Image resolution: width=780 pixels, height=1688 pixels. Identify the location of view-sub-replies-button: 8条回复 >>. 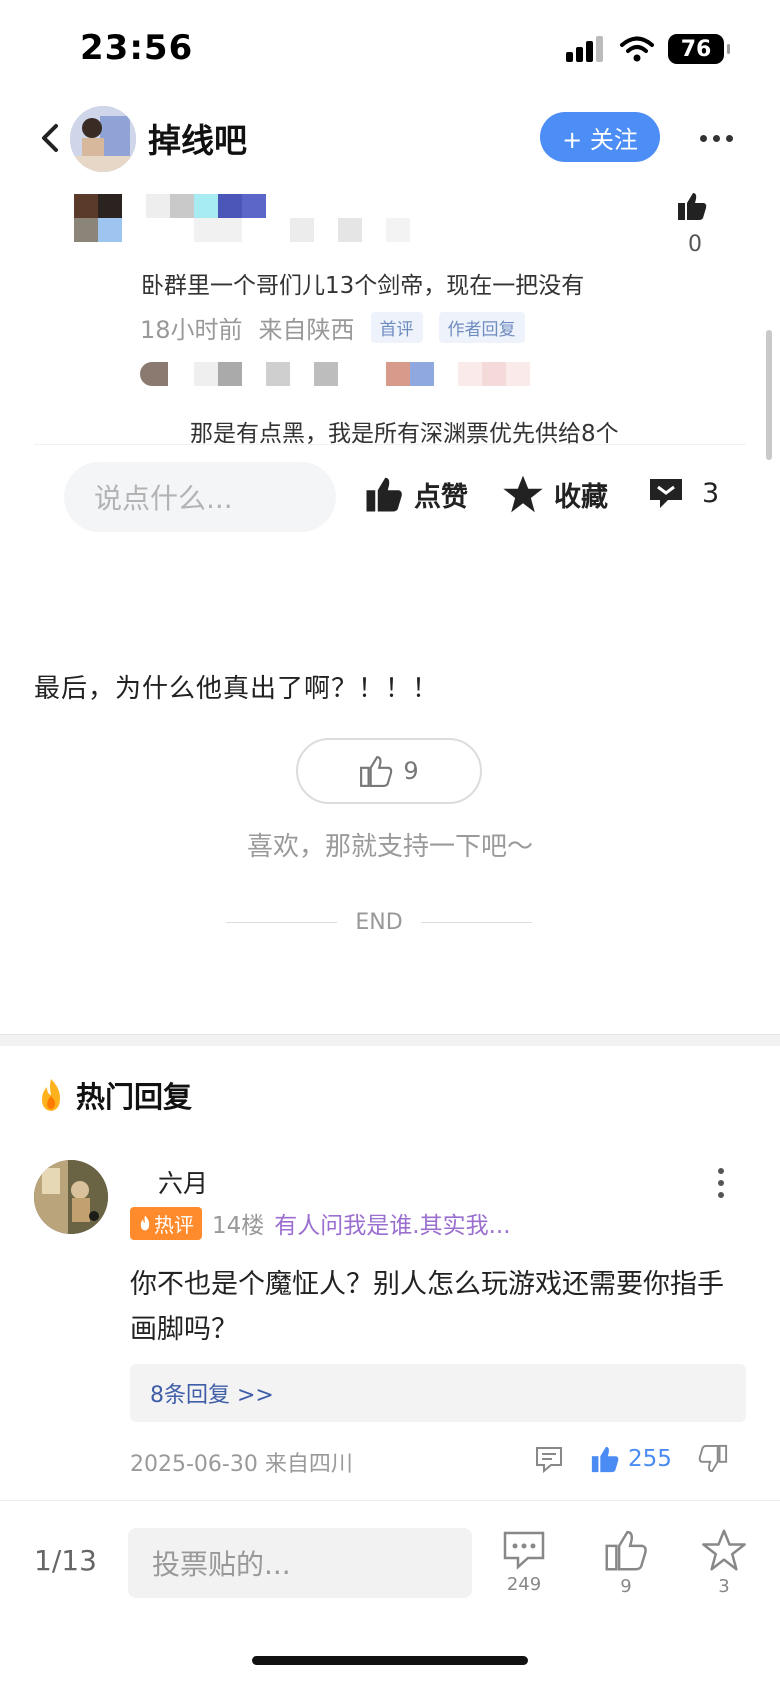
(438, 1393).